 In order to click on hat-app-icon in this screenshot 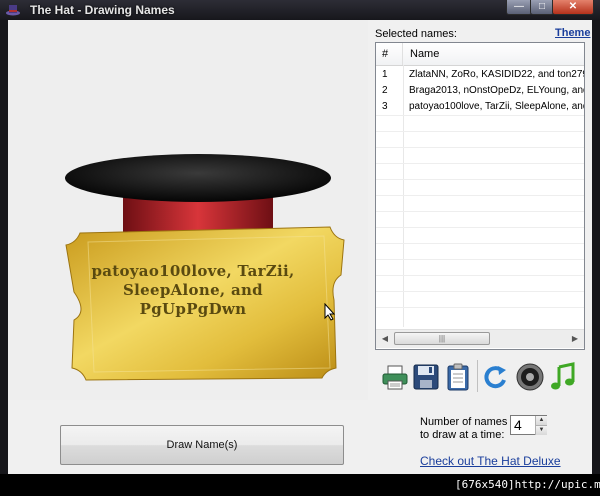, I will do `click(13, 10)`.